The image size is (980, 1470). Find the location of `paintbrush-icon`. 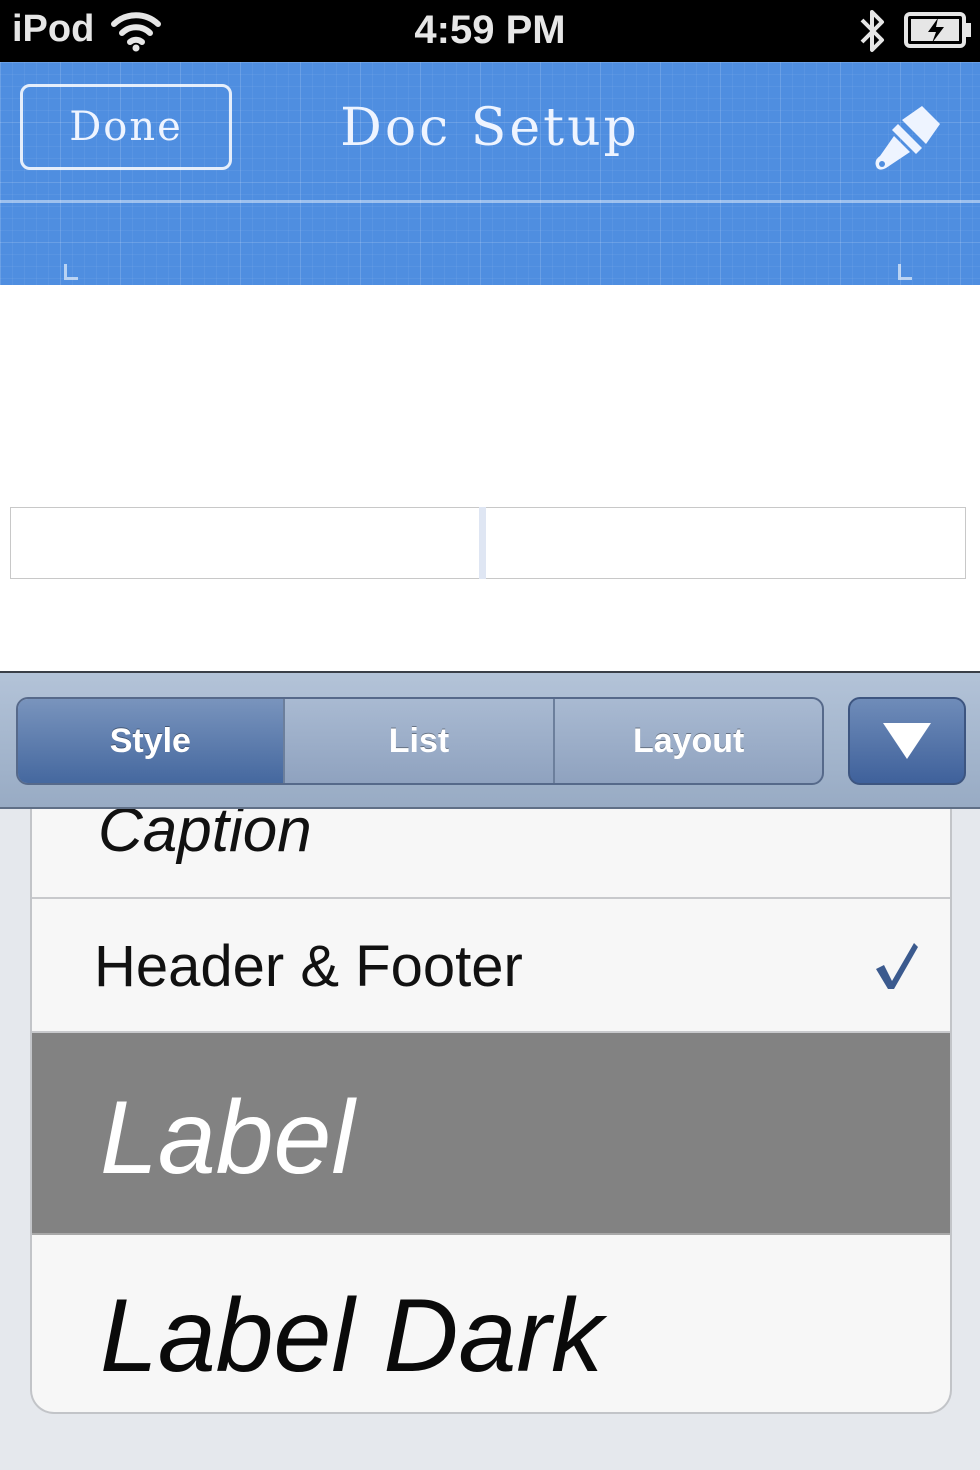

paintbrush-icon is located at coordinates (908, 138).